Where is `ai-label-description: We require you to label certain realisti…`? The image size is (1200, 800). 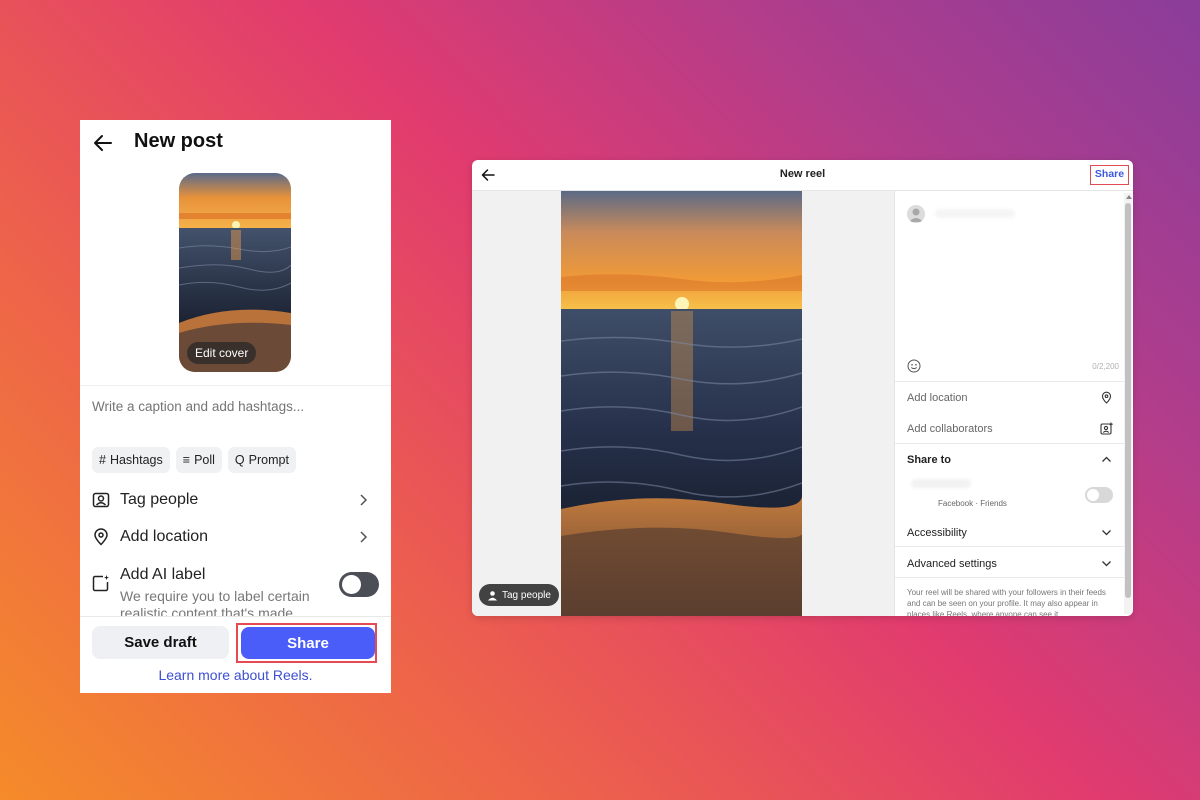 ai-label-description: We require you to label certain realisti… is located at coordinates (215, 602).